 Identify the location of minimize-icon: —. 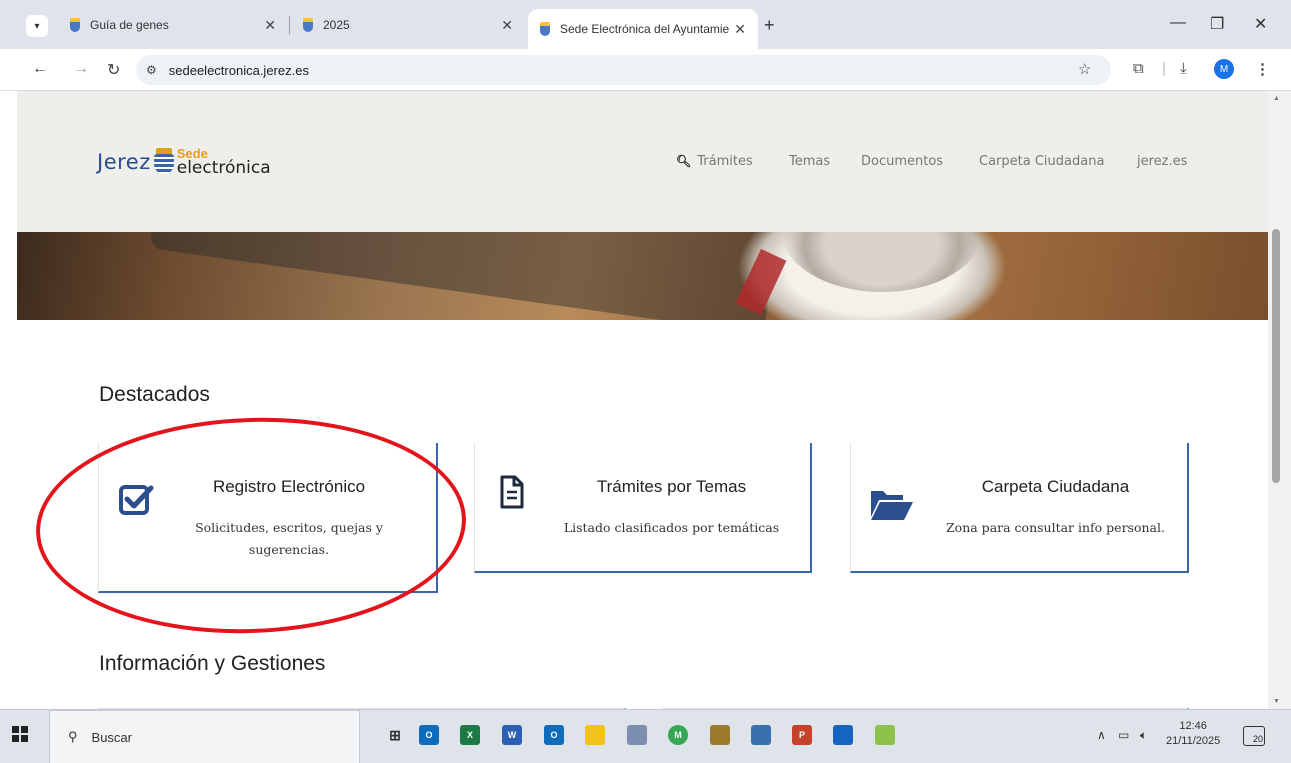
(1178, 23).